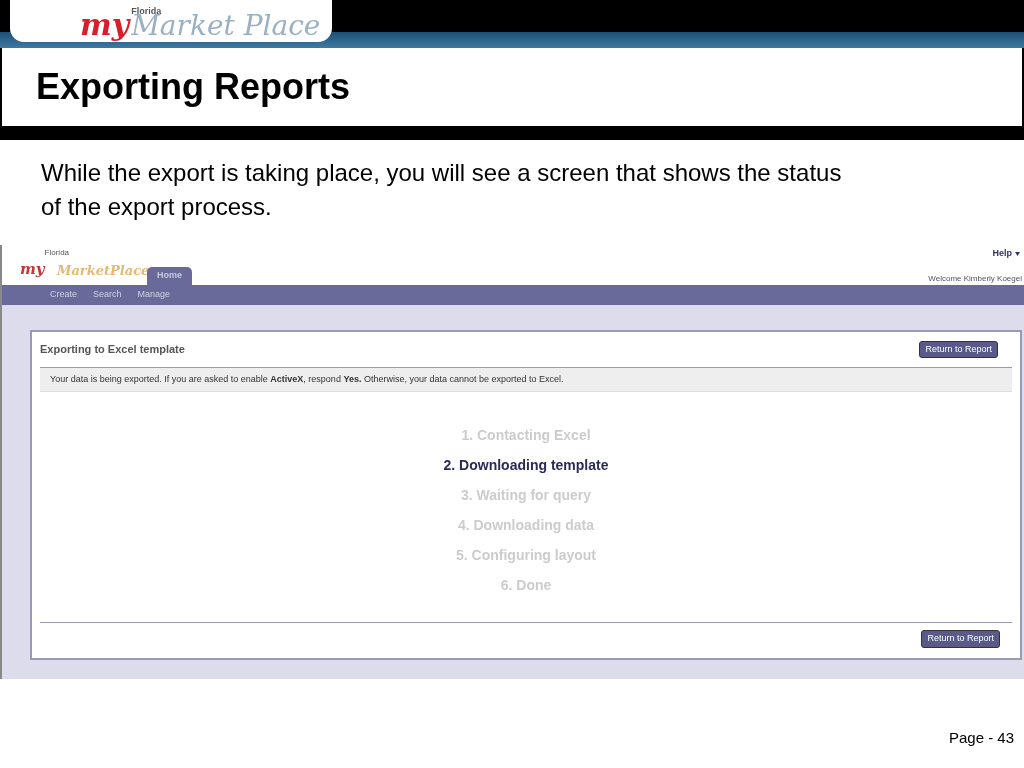  Describe the element at coordinates (107, 295) in the screenshot. I see `nav-link: Search` at that location.